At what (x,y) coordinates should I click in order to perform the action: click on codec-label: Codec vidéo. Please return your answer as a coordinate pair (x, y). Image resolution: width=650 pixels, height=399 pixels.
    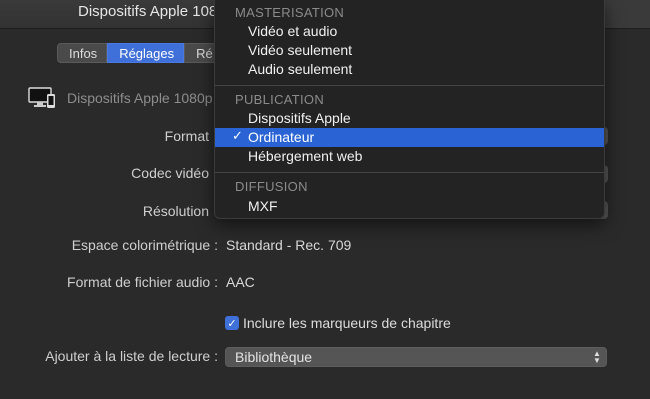
    Looking at the image, I should click on (170, 173).